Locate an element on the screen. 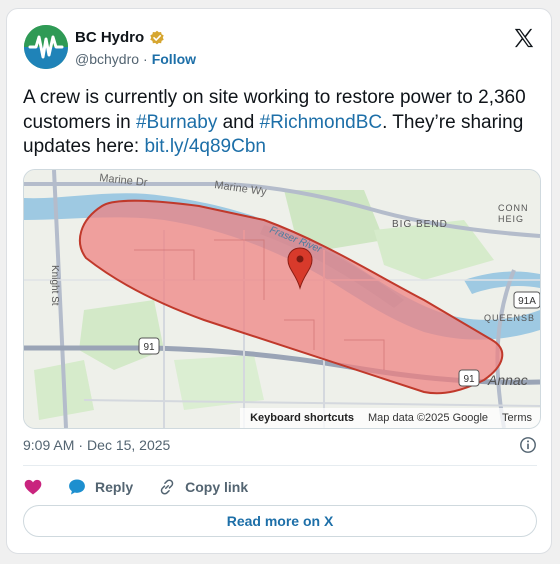 The height and width of the screenshot is (564, 560). display-name: BC Hydro is located at coordinates (109, 37).